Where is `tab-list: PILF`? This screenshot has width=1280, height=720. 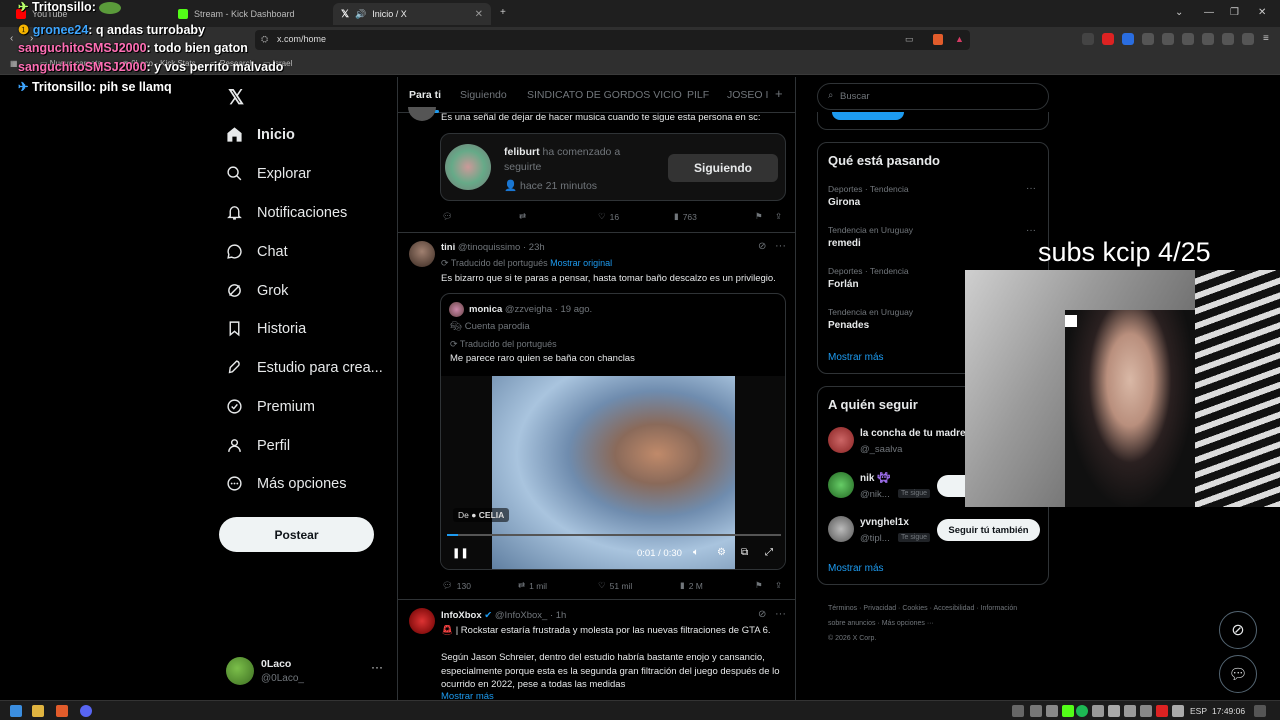 tab-list: PILF is located at coordinates (698, 95).